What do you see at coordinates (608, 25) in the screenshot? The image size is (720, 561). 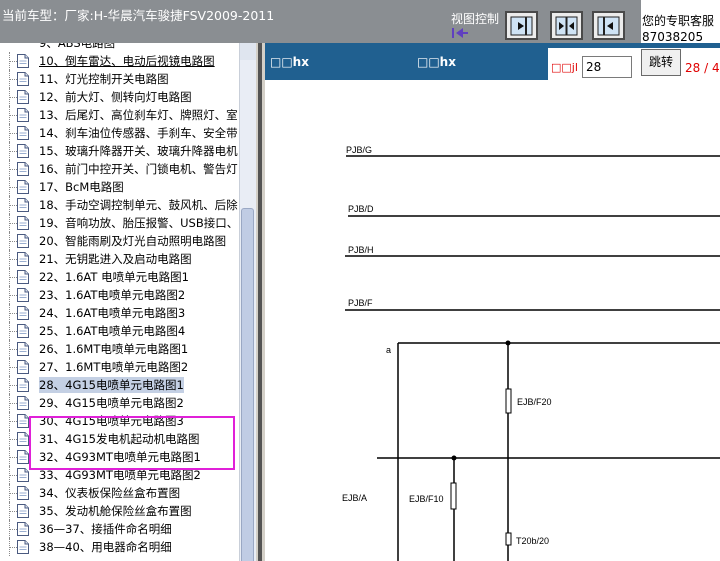 I see `view-right-pane-button` at bounding box center [608, 25].